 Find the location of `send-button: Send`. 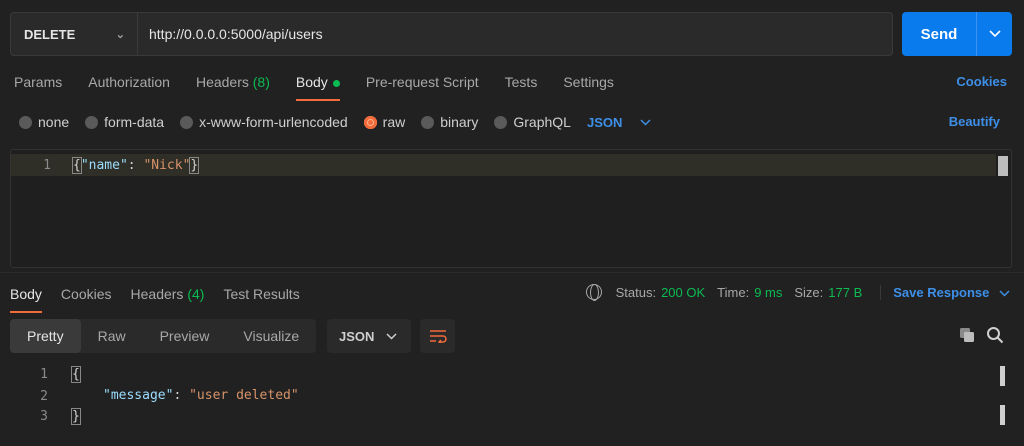

send-button: Send is located at coordinates (957, 34).